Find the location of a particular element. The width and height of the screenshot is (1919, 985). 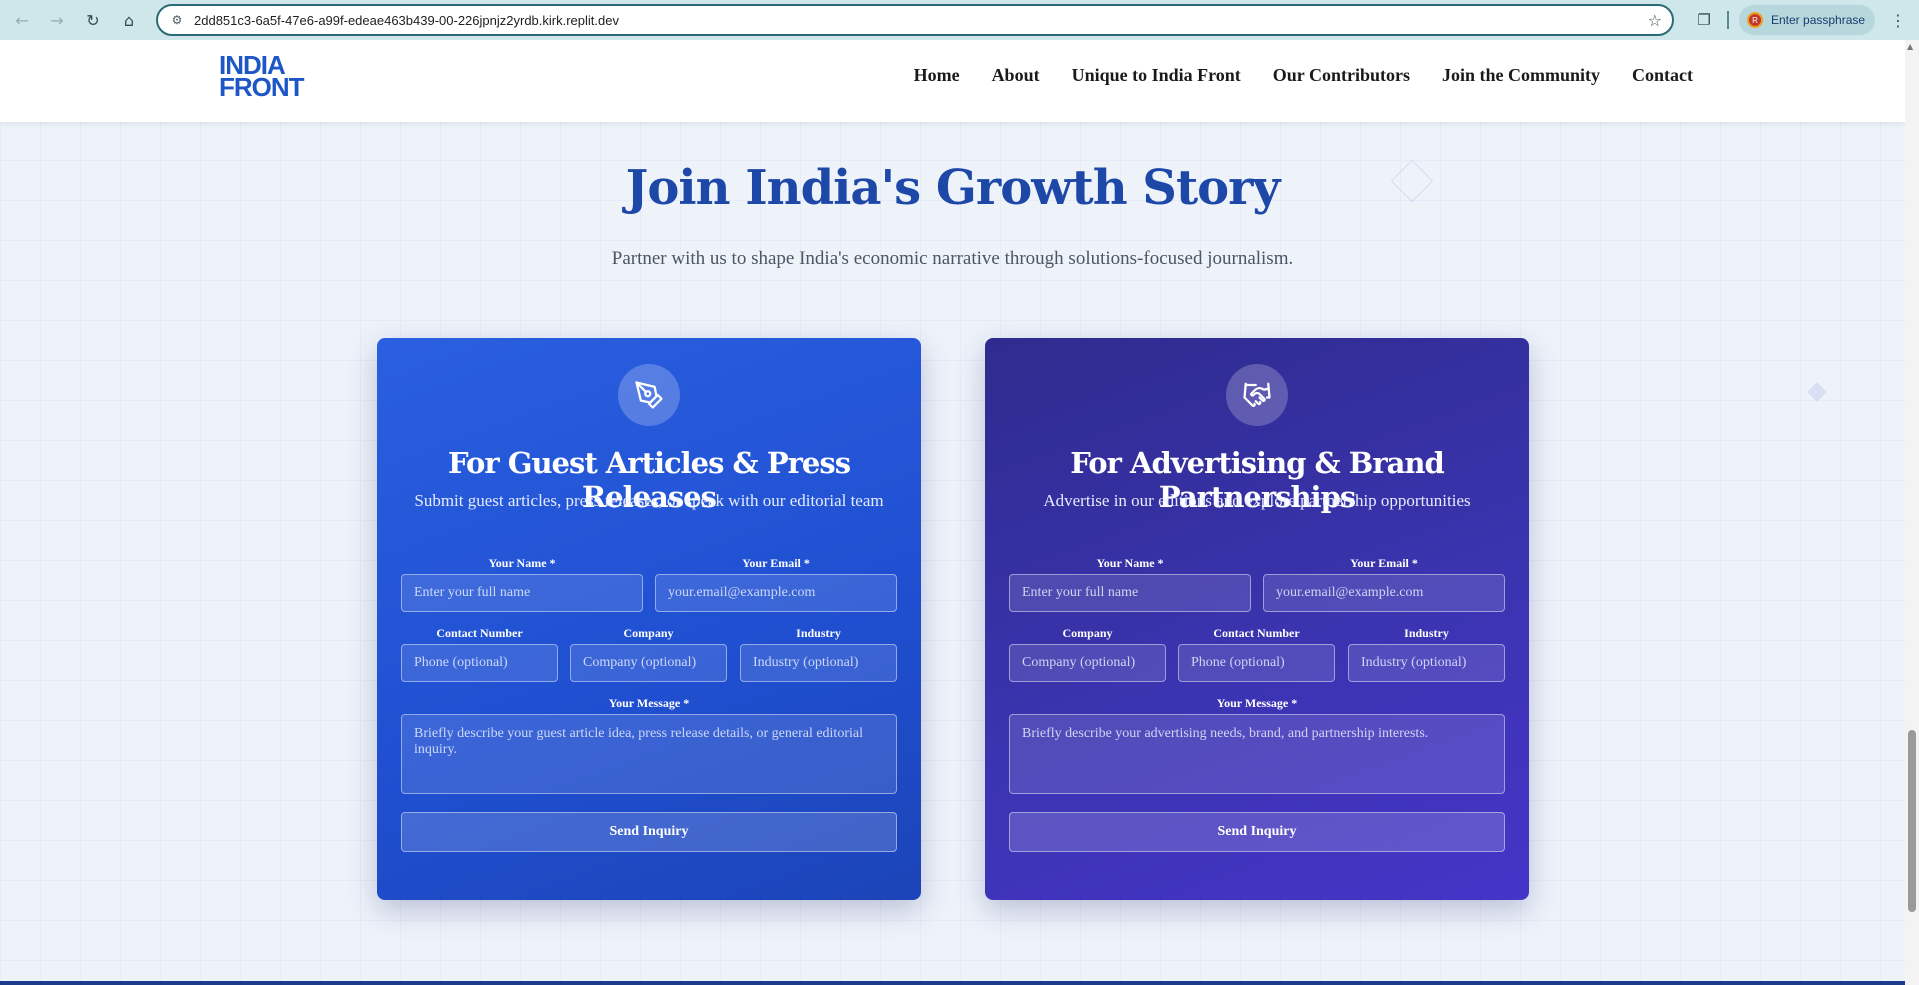

back-icon: ← is located at coordinates (22, 20).